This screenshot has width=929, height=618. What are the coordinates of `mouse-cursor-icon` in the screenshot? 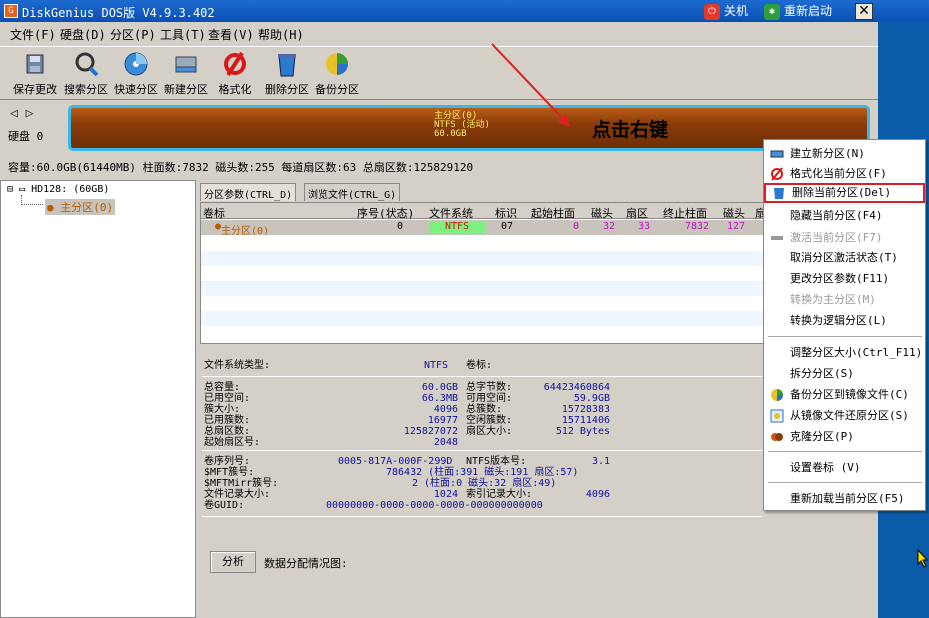 It's located at (923, 558).